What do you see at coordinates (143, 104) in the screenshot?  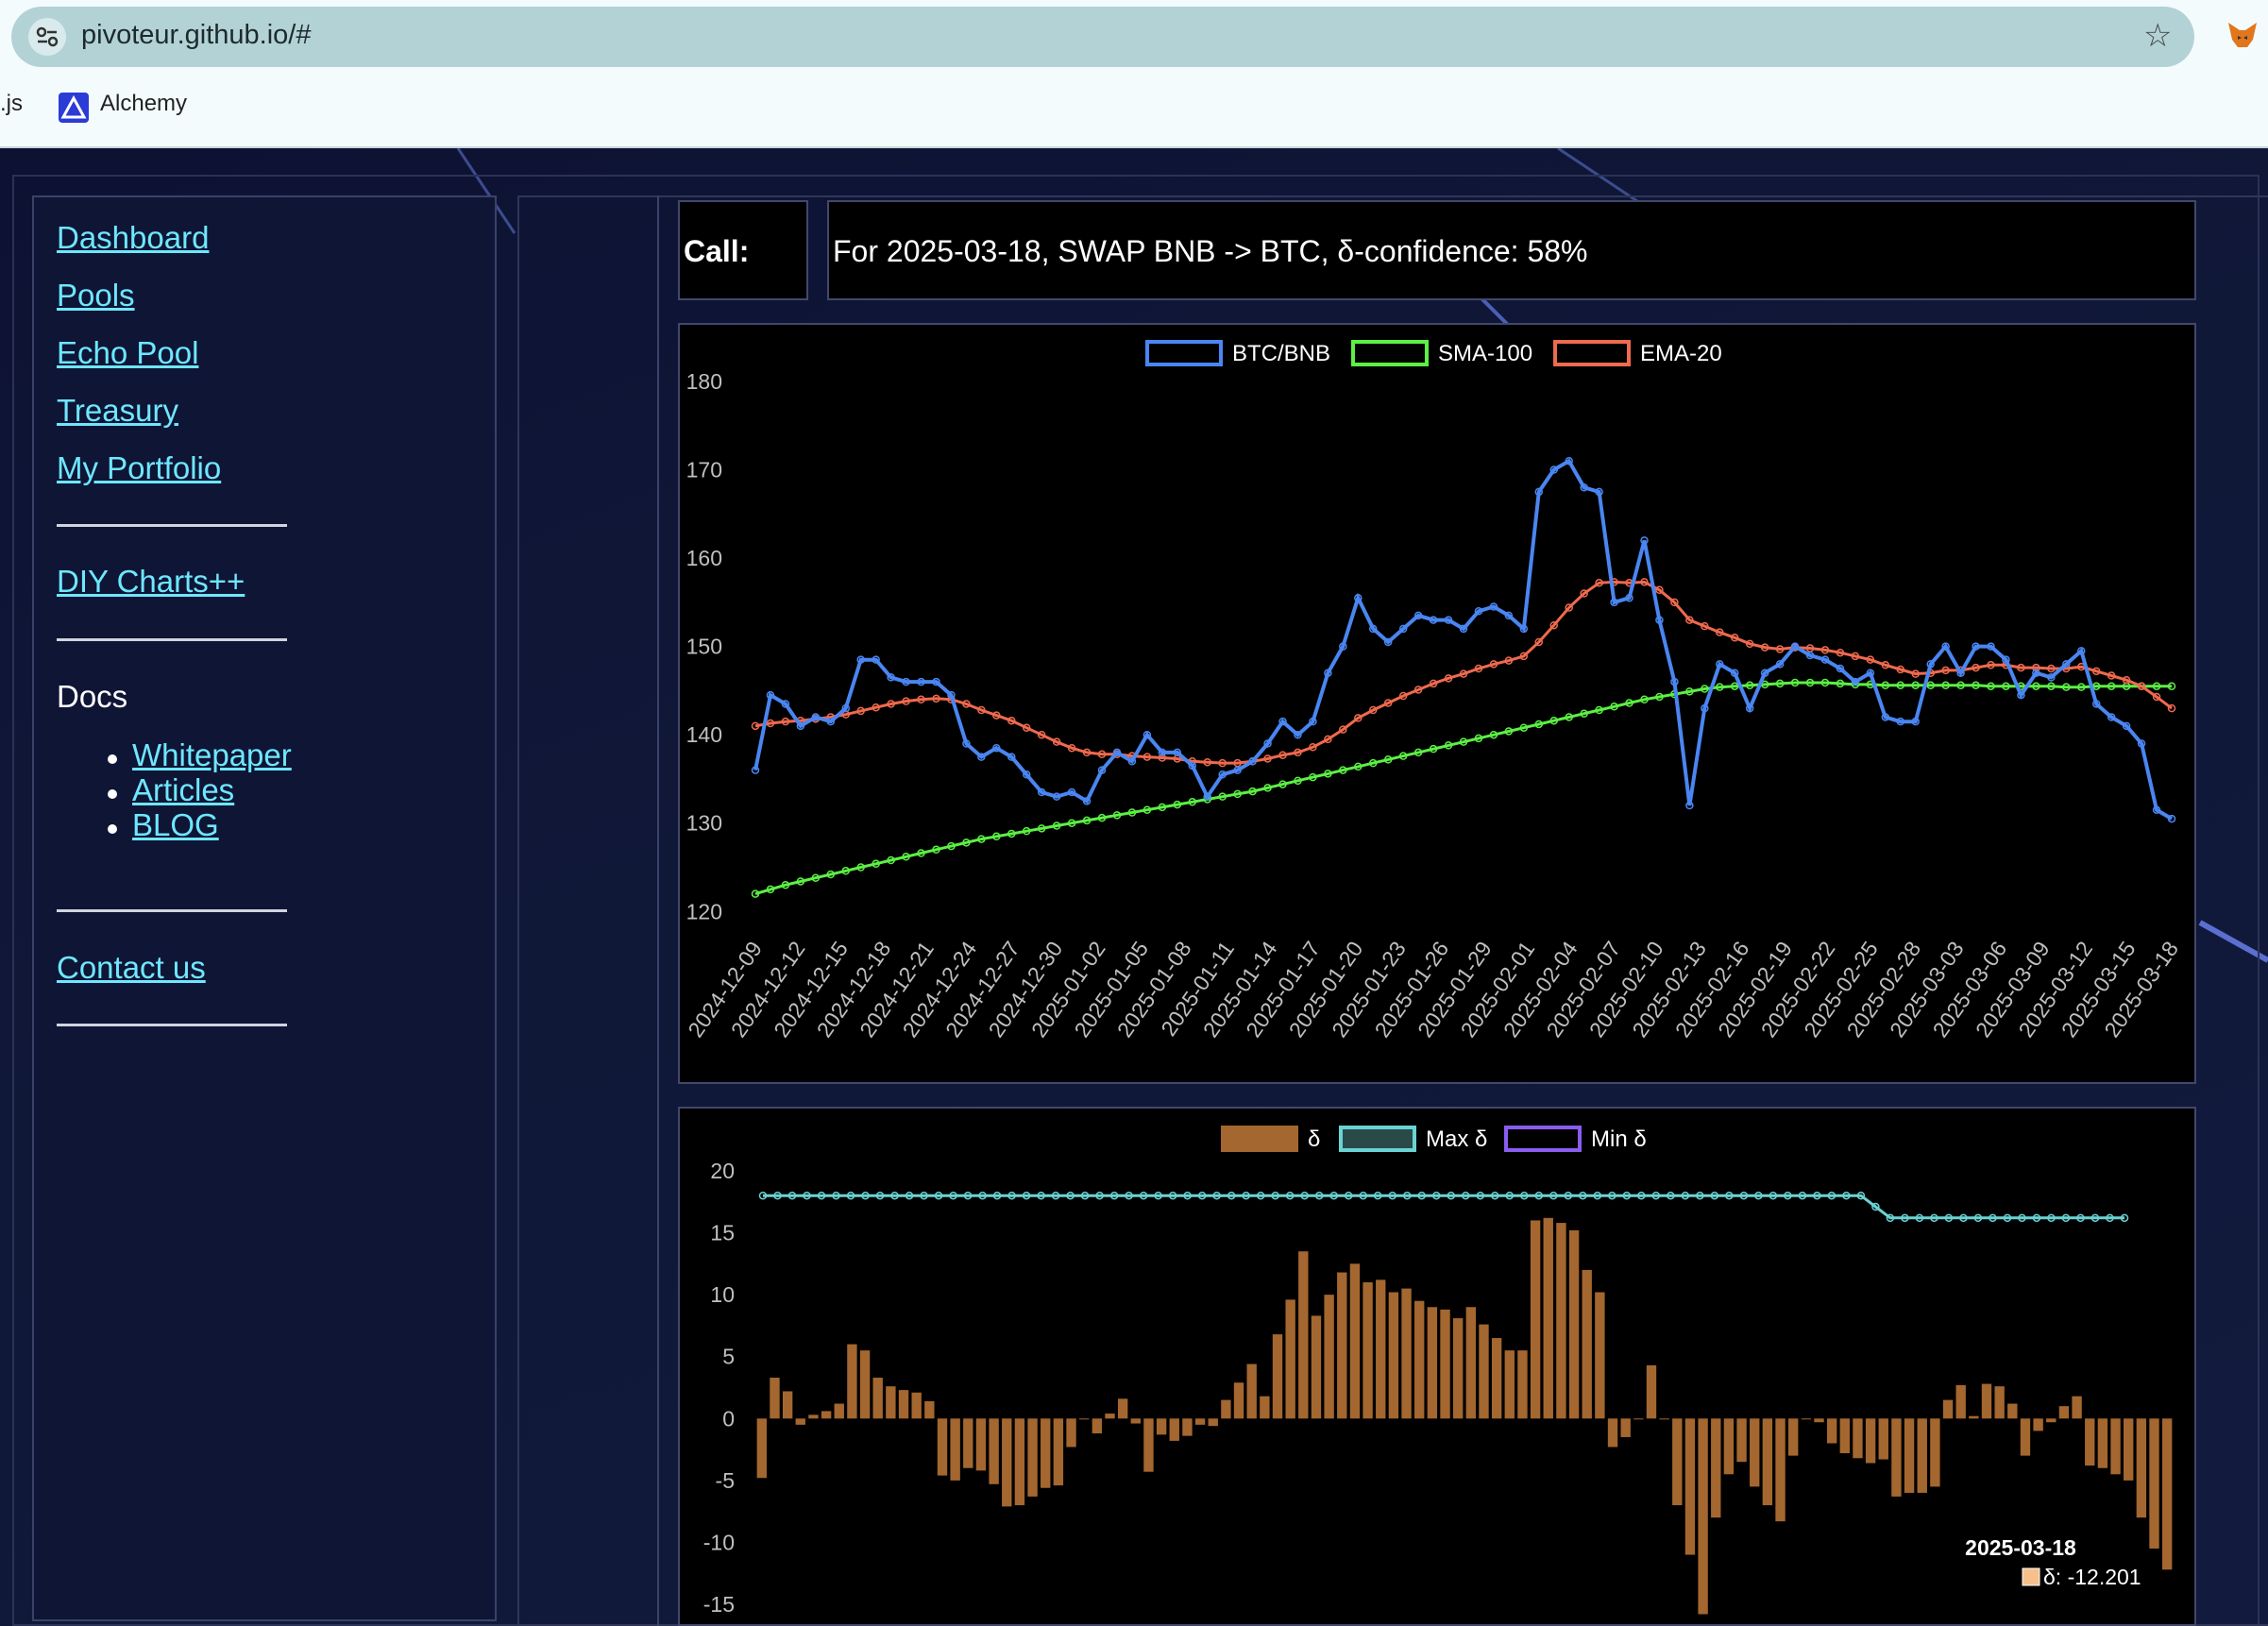 I see `bookmark-alchemy: Alchemy` at bounding box center [143, 104].